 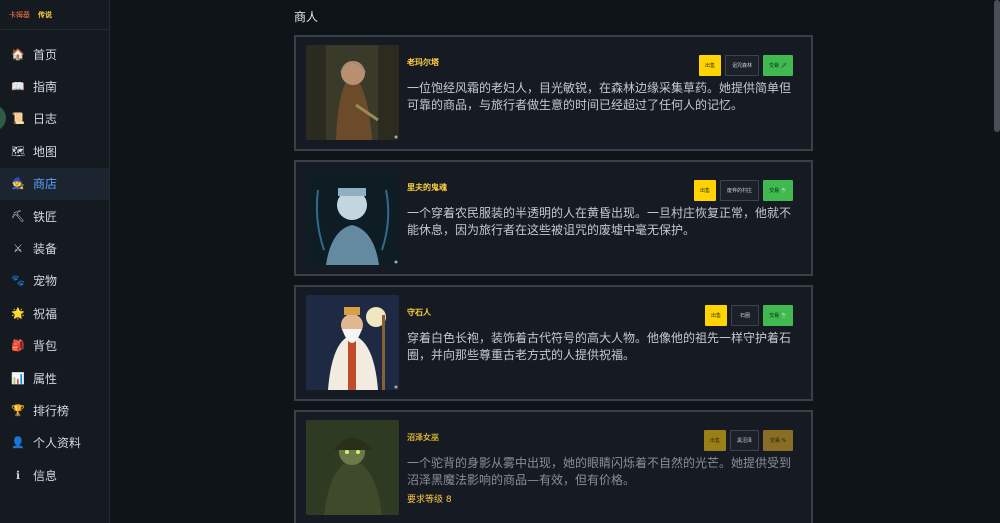 I want to click on trade-button: 交易 %, so click(x=778, y=440).